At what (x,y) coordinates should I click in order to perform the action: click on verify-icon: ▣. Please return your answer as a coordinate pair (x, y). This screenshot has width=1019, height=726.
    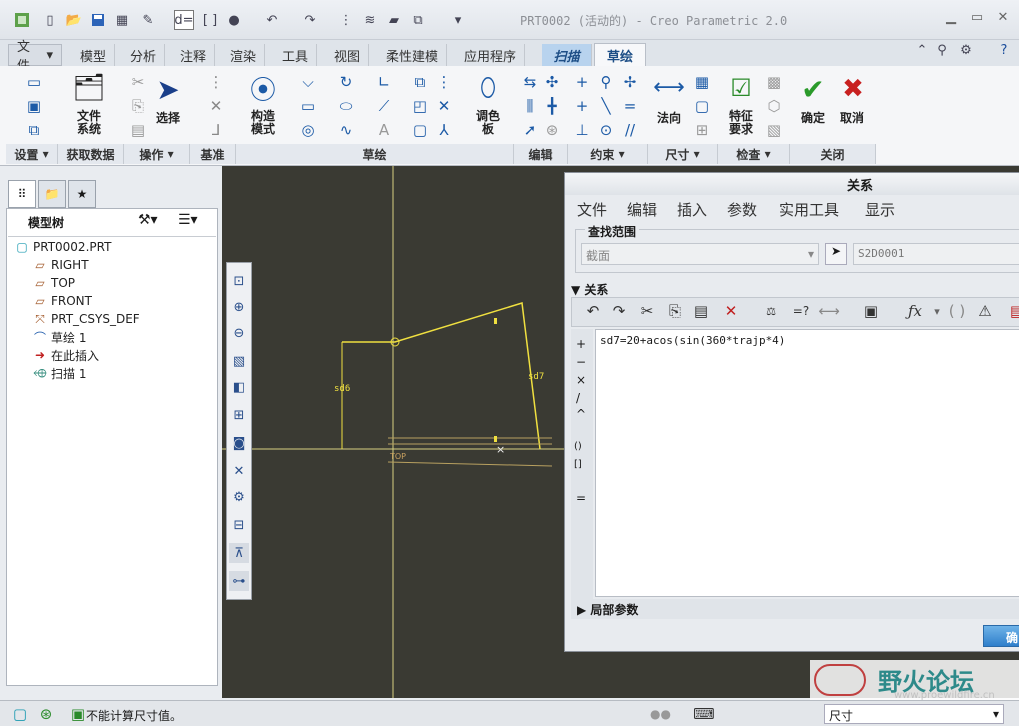
    Looking at the image, I should click on (871, 311).